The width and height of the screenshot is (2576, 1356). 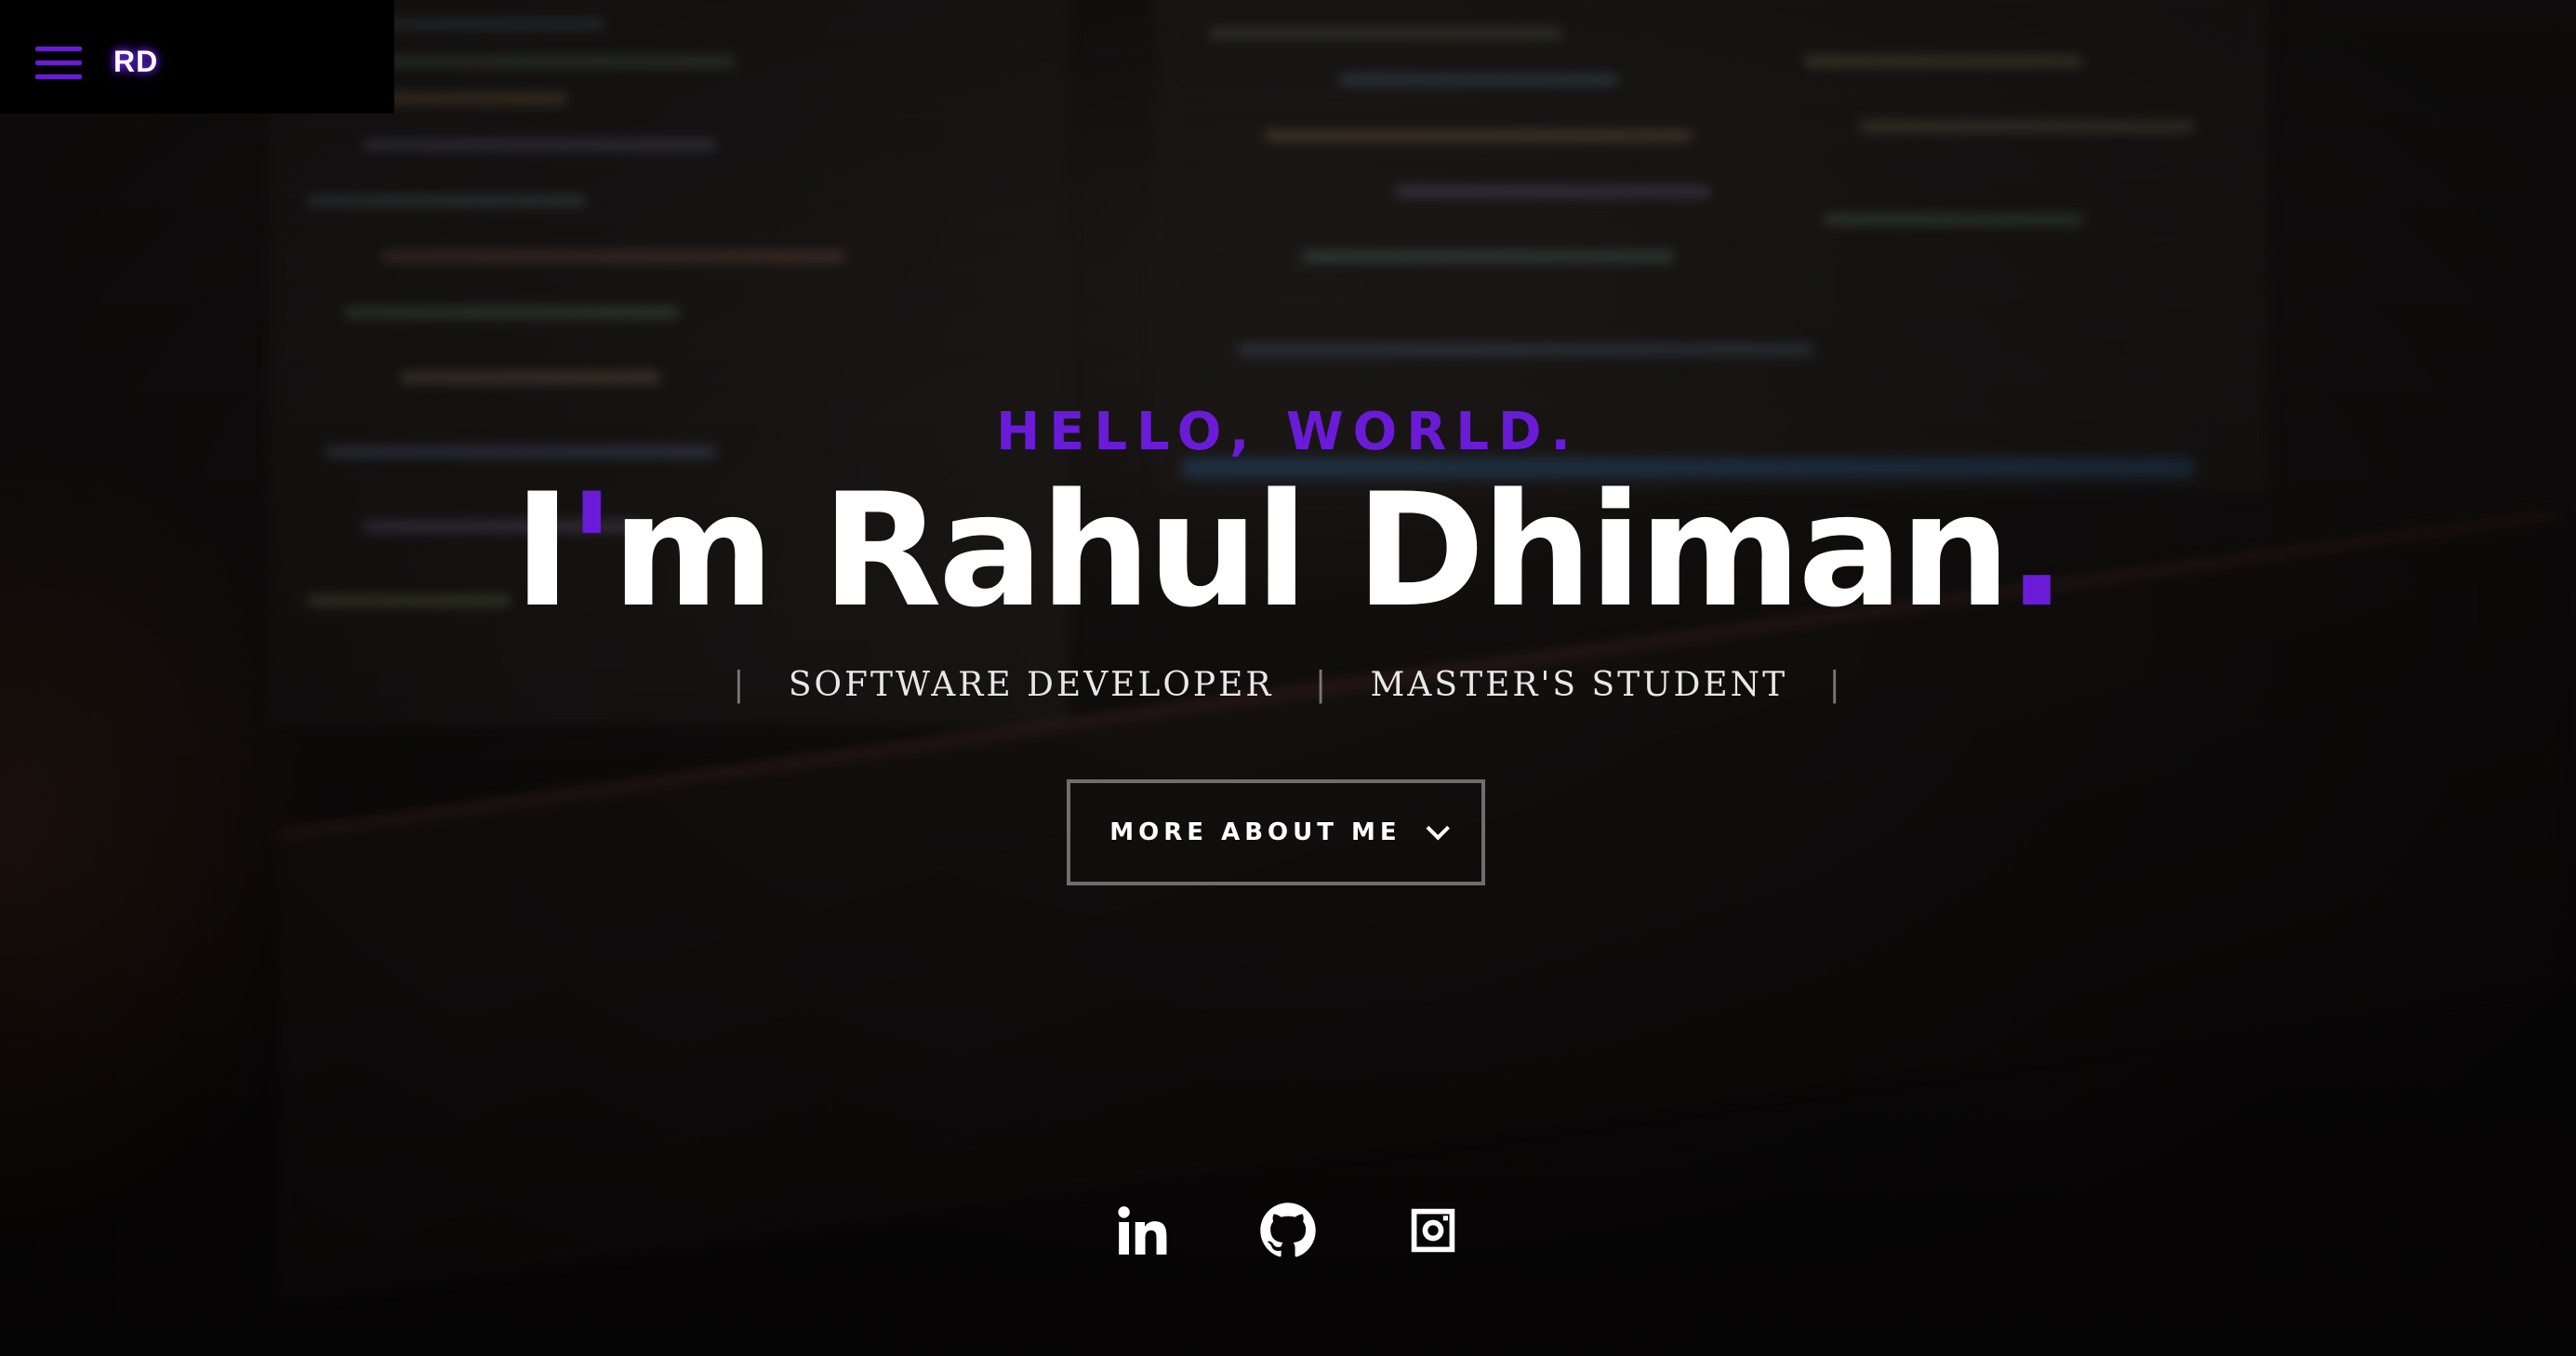 I want to click on name-prefix: I, so click(x=542, y=550).